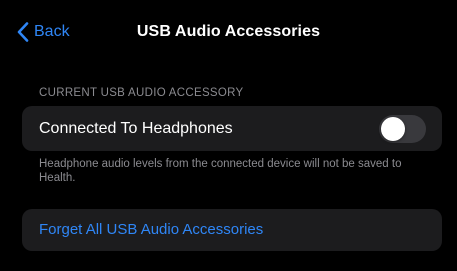  I want to click on forget-all-usb-audio-accessories-button: Forget All USB Audio Accessories, so click(232, 230).